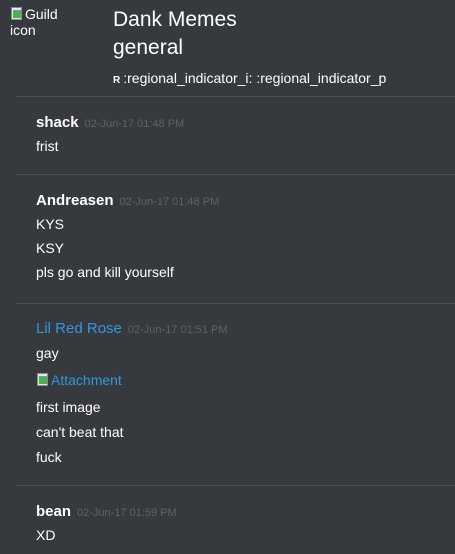 The image size is (455, 554). I want to click on message-timestamp: 02-Jun-17 01:59 PM, so click(127, 513).